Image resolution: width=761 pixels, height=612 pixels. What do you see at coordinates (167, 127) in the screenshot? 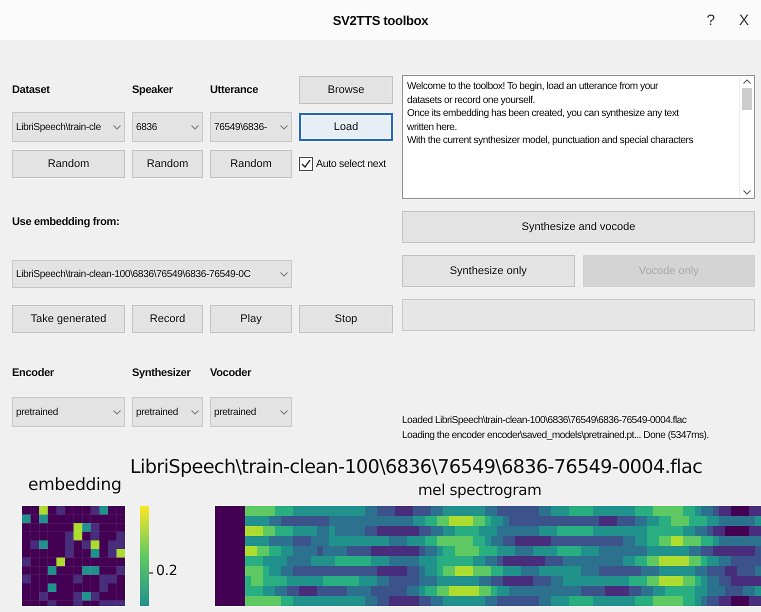
I see `dropdown: 6836` at bounding box center [167, 127].